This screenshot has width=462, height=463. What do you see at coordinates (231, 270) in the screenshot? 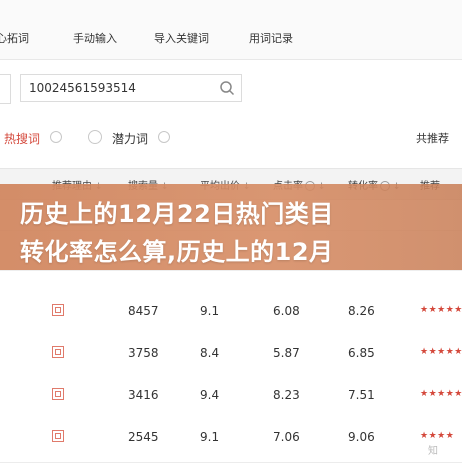
I see `row-divider` at bounding box center [231, 270].